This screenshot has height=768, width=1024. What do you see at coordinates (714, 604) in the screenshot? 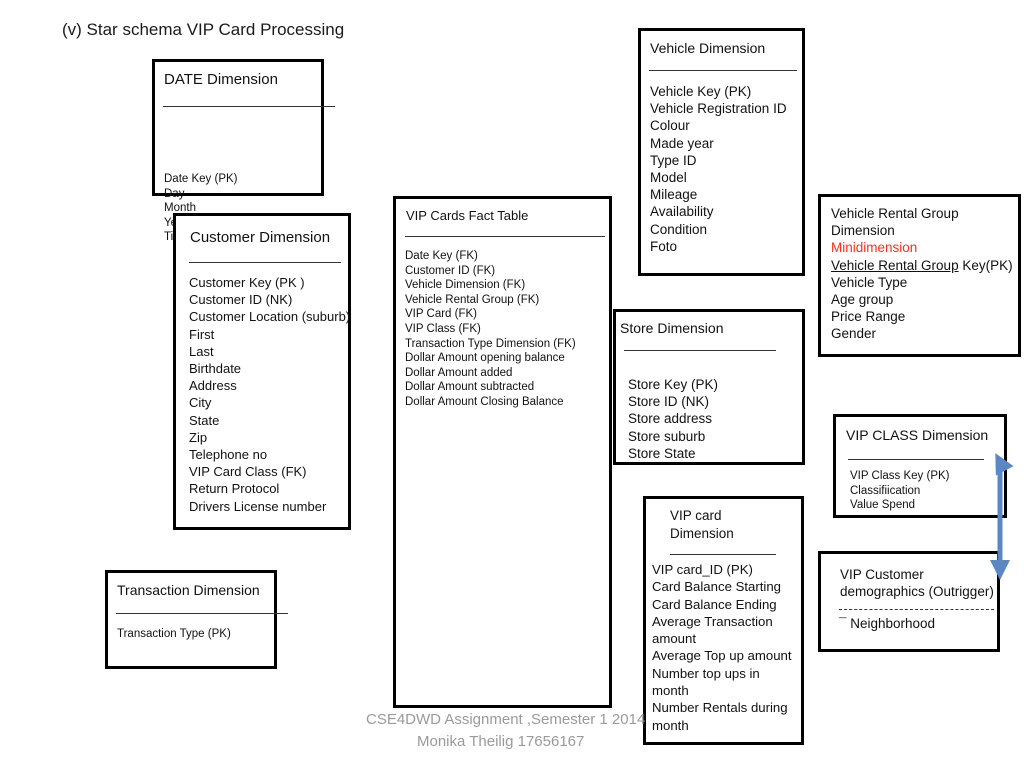
I see `field-row: Card Balance Ending` at bounding box center [714, 604].